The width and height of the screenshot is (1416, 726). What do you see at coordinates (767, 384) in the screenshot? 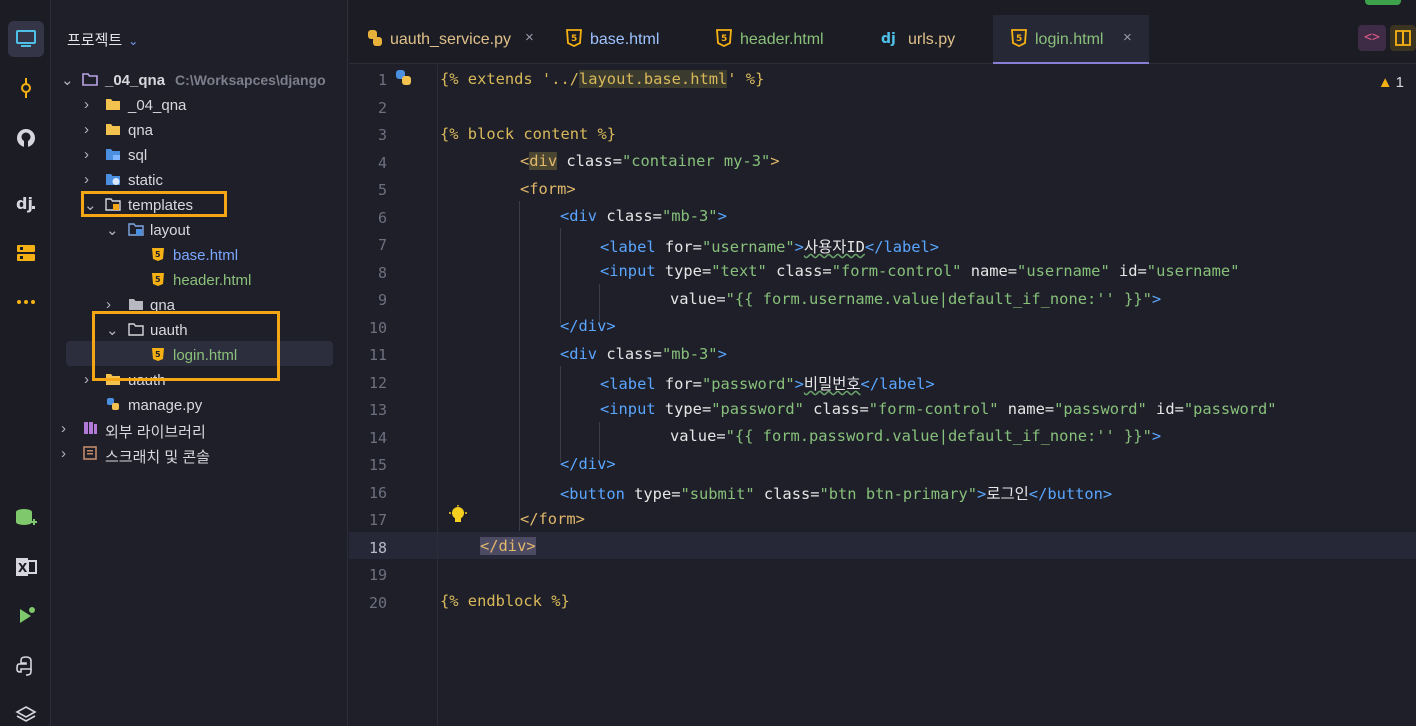
I see `code-line-12: <label for="password">비밀번호</label>` at bounding box center [767, 384].